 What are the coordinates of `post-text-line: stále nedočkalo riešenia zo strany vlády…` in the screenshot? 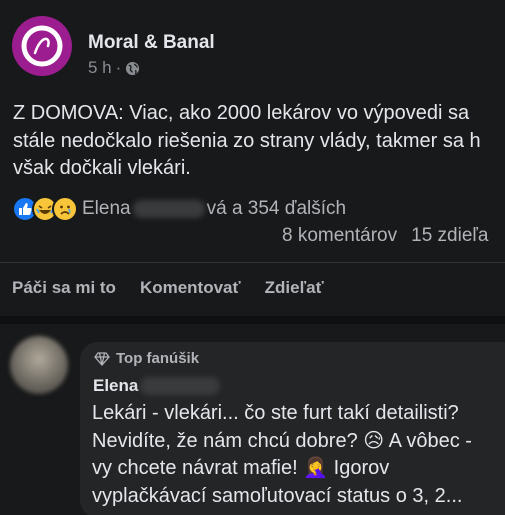 It's located at (247, 140).